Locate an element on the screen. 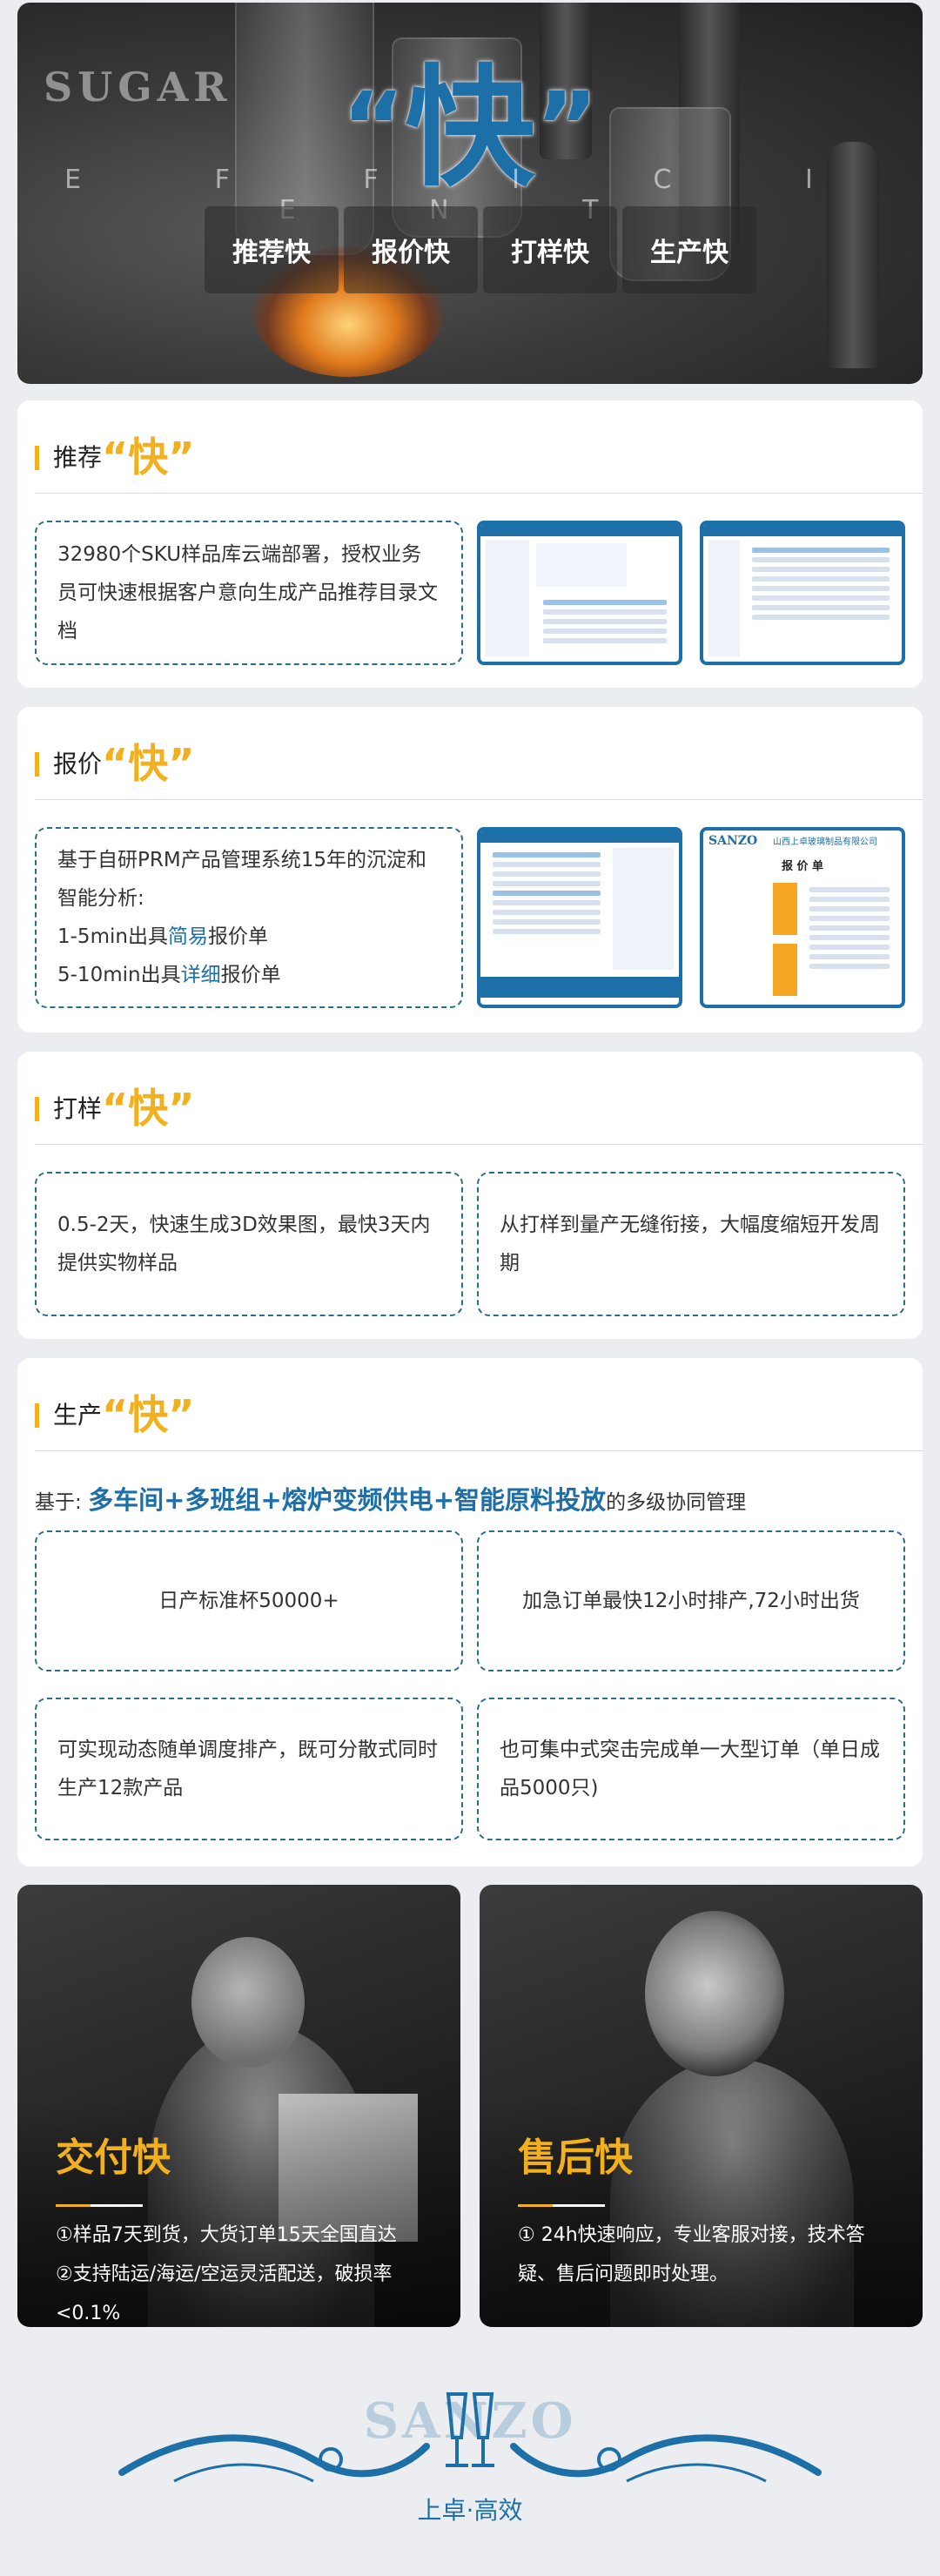 This screenshot has height=2576, width=940. hero-pills: 推荐快 报价快 打样快 生产快 is located at coordinates (481, 249).